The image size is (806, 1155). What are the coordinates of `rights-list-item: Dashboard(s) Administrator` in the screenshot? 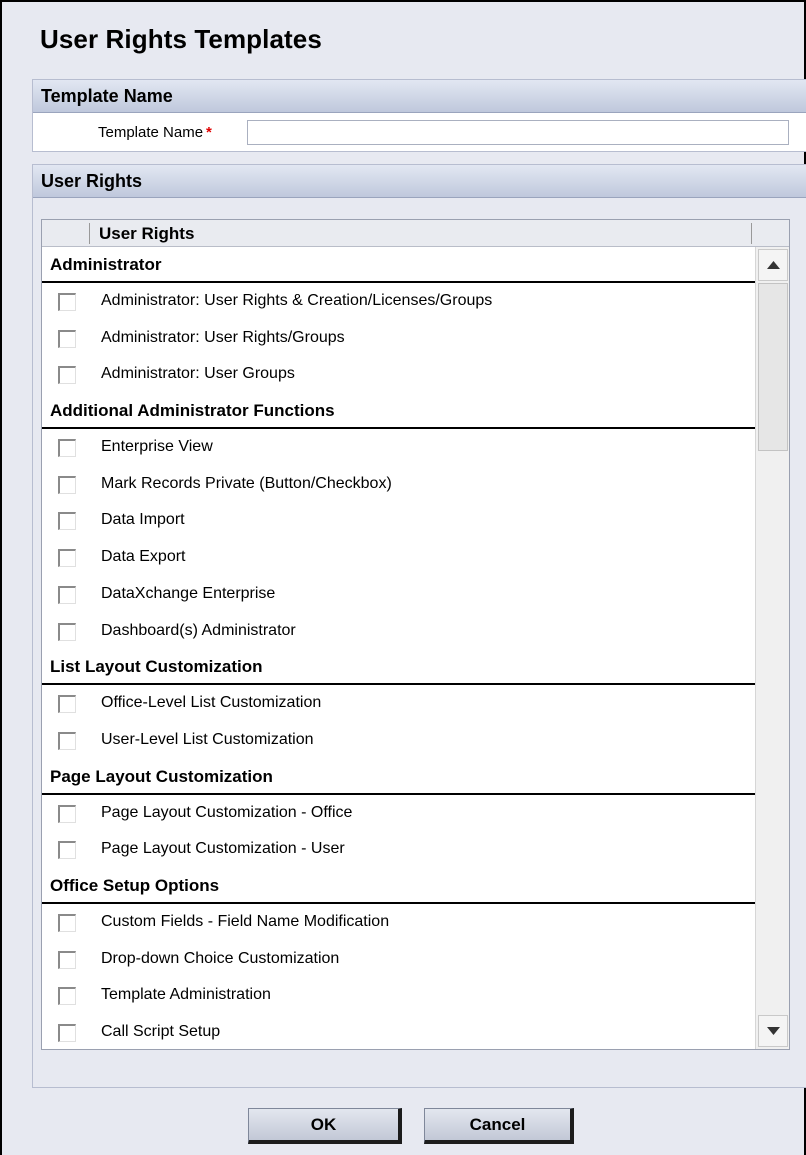 It's located at (398, 631).